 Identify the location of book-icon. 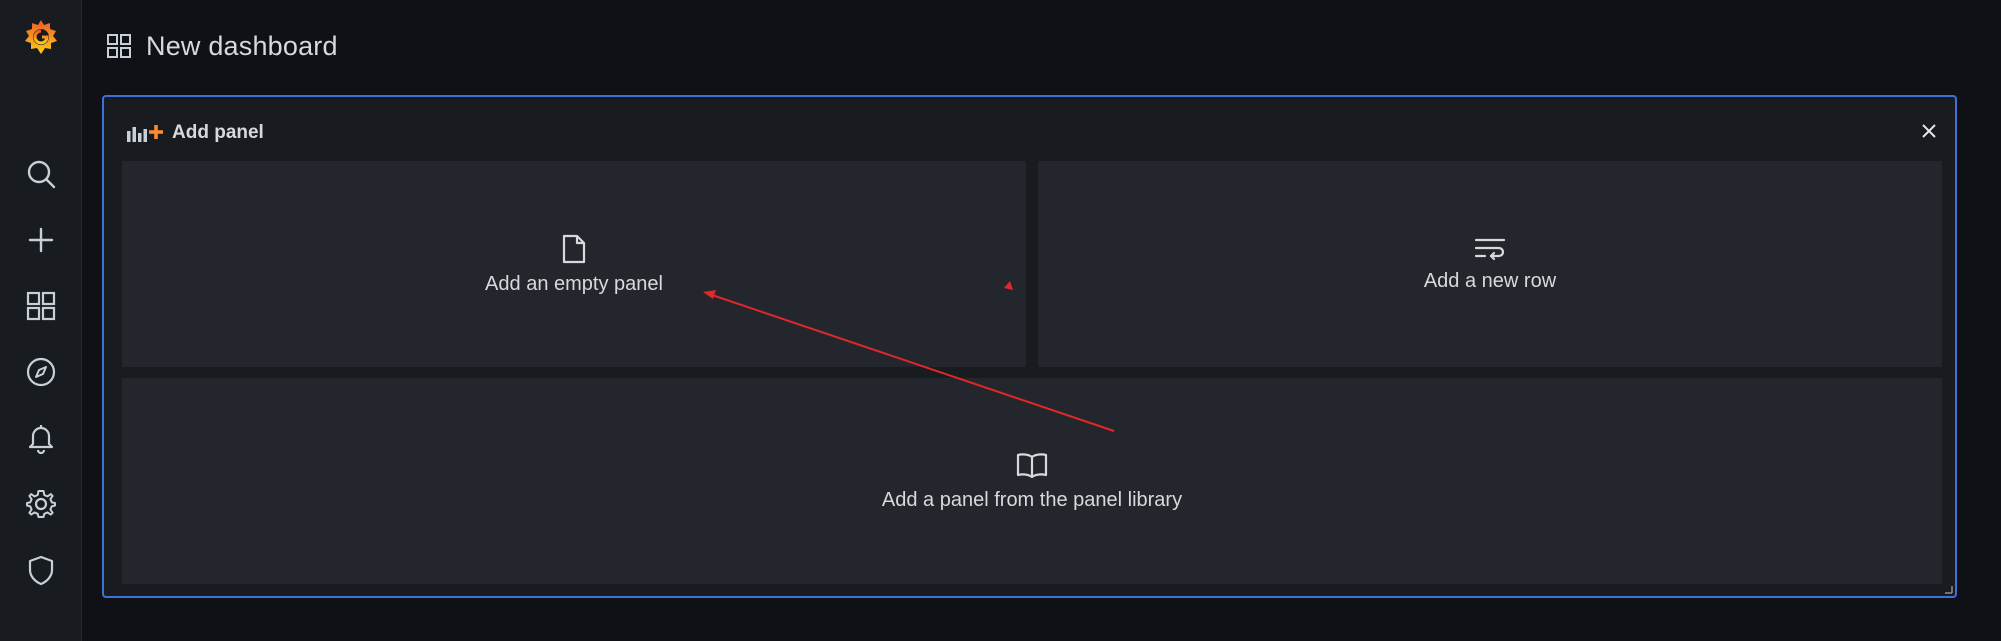
(1032, 465).